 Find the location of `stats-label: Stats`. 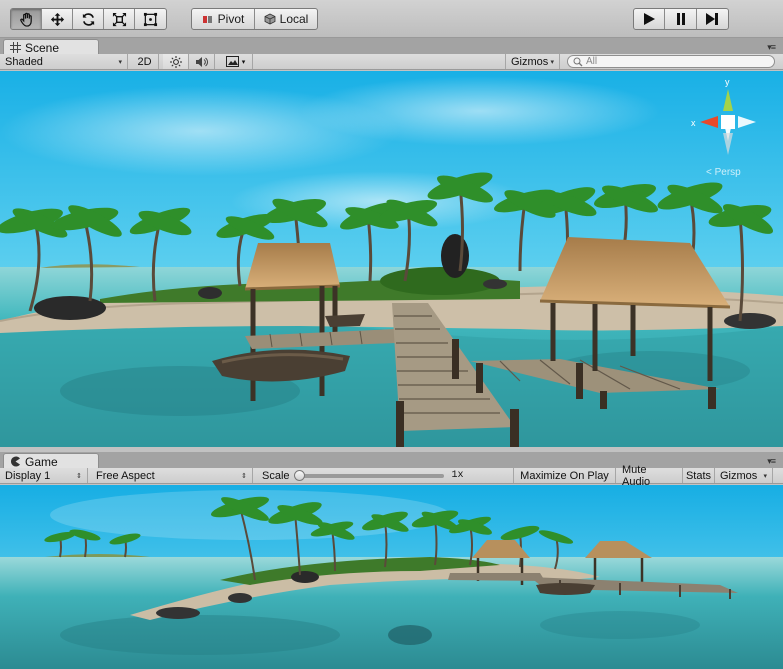

stats-label: Stats is located at coordinates (698, 475).